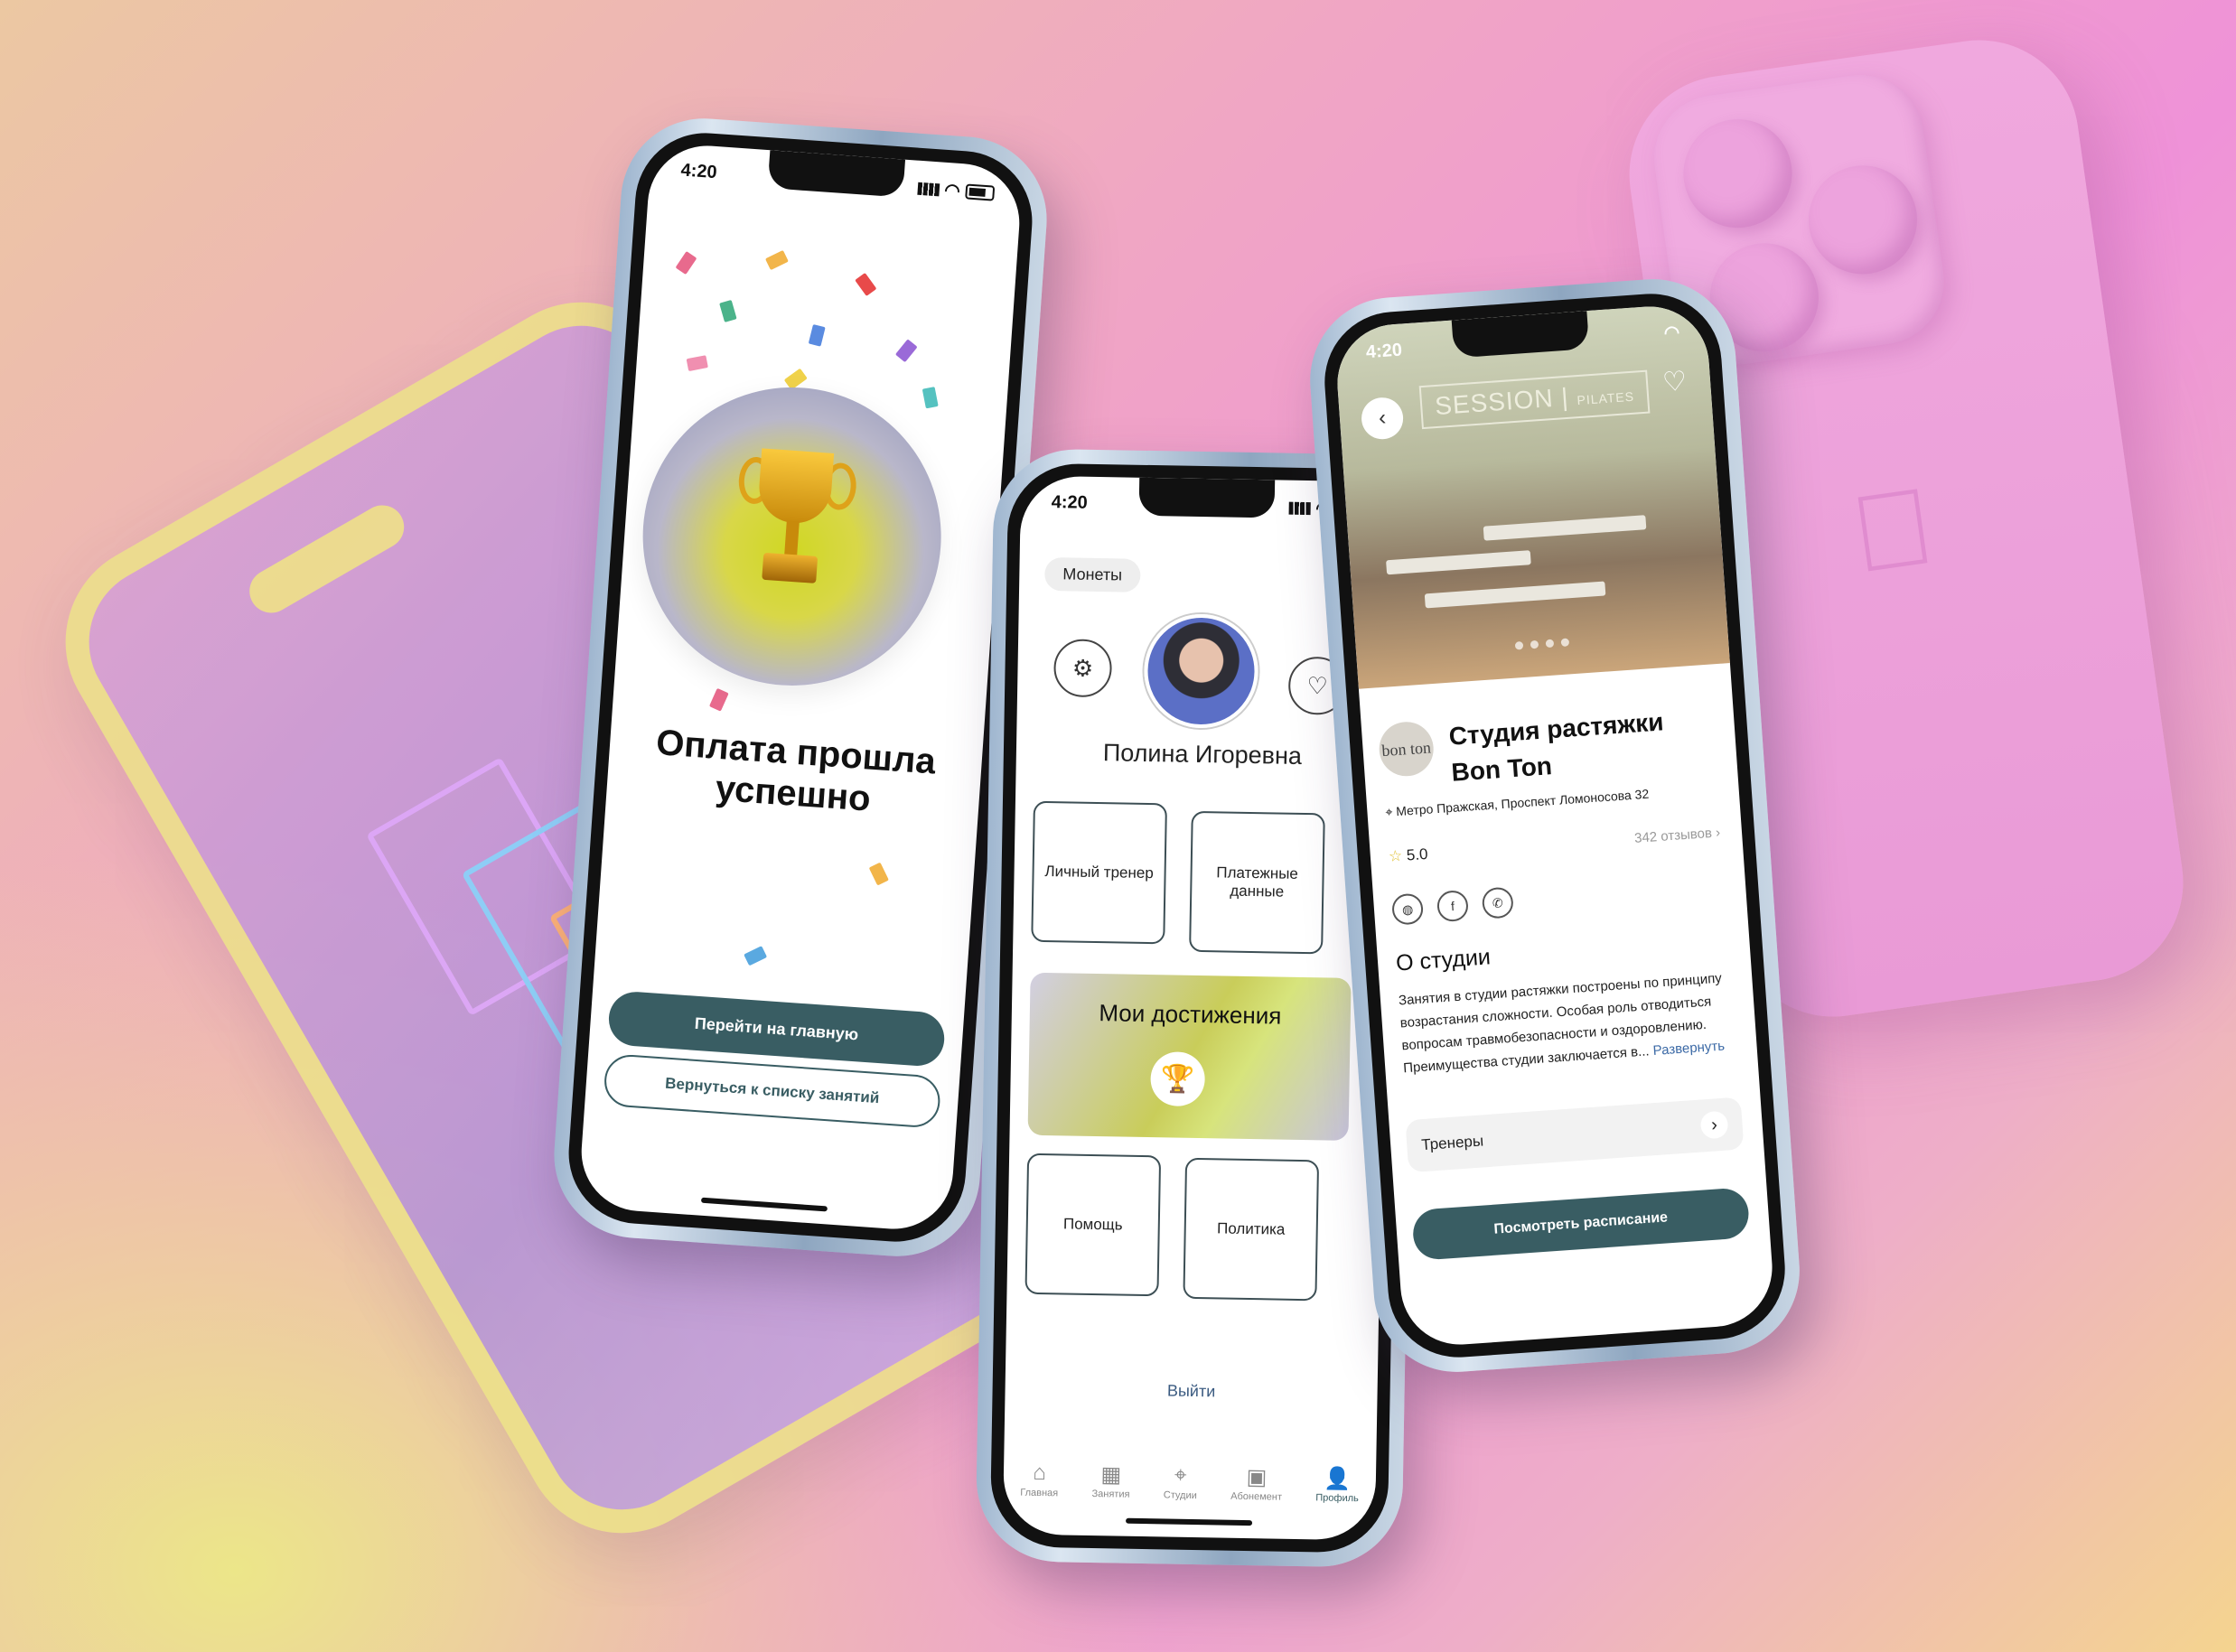 This screenshot has width=2236, height=1652. What do you see at coordinates (1689, 1049) in the screenshot?
I see `expand-link: Развернуть` at bounding box center [1689, 1049].